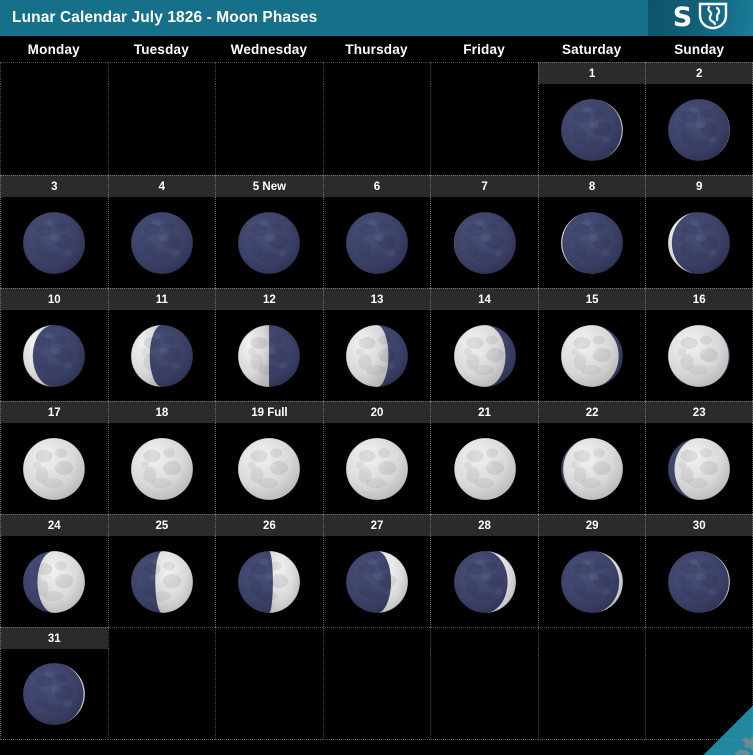 This screenshot has height=755, width=753. What do you see at coordinates (376, 525) in the screenshot?
I see `date-cell: 27` at bounding box center [376, 525].